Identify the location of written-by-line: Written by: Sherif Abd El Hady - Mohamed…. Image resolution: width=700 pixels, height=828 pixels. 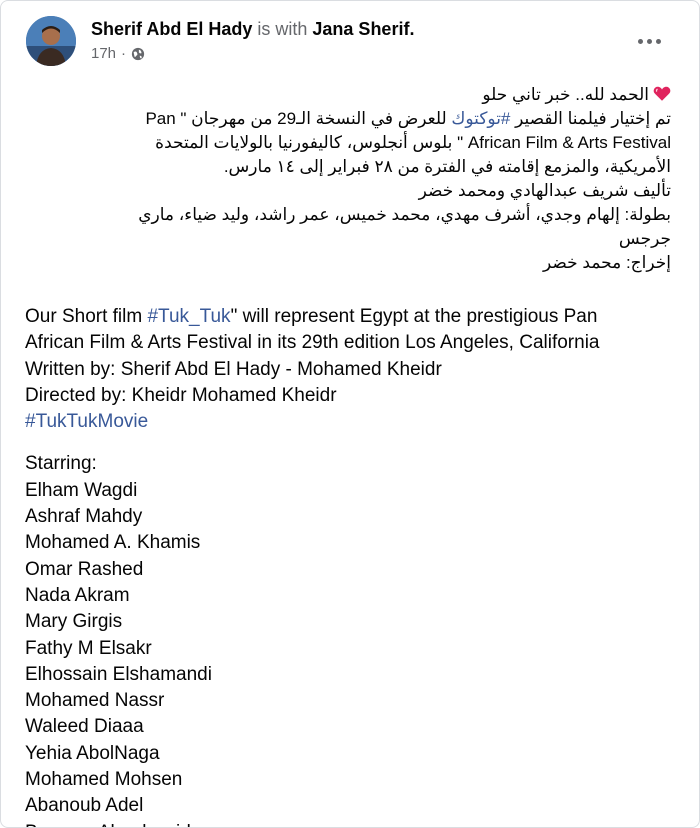
(233, 369).